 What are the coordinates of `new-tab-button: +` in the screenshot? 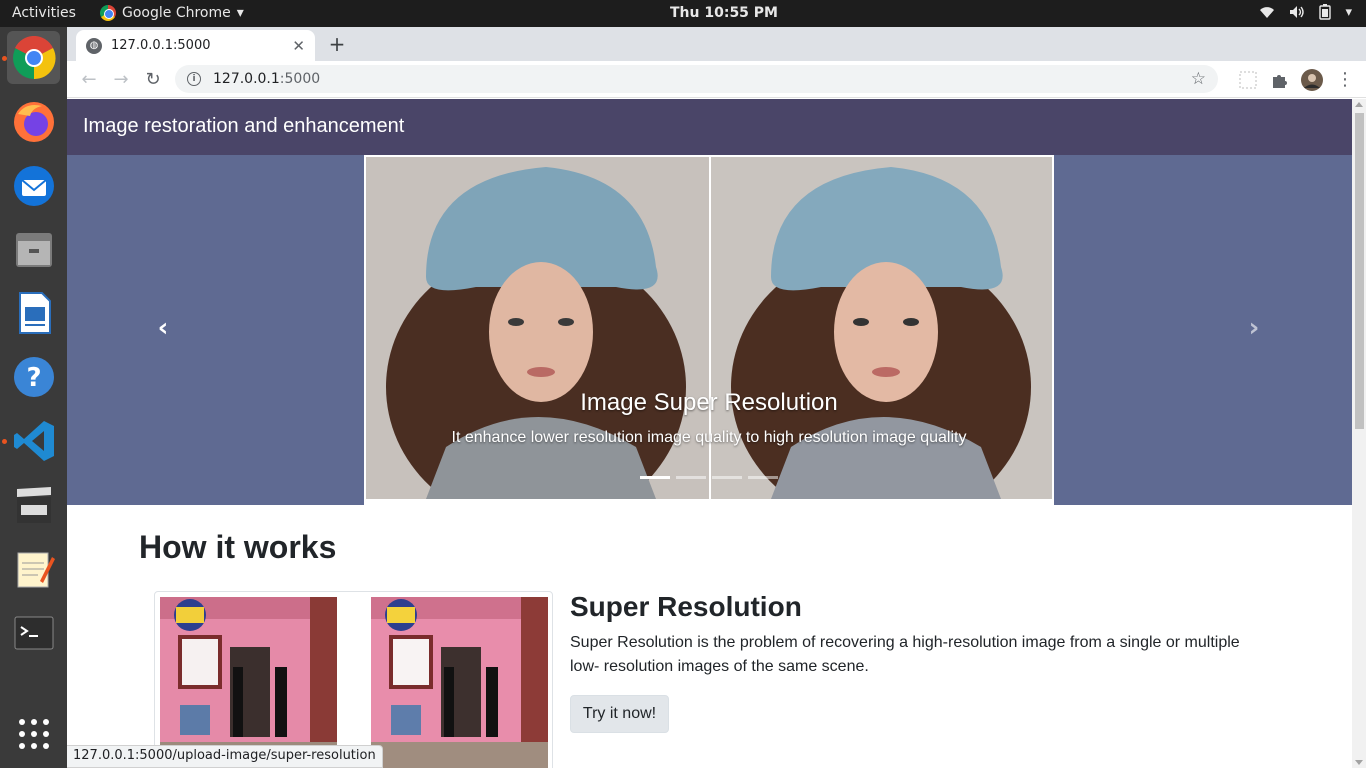 It's located at (337, 44).